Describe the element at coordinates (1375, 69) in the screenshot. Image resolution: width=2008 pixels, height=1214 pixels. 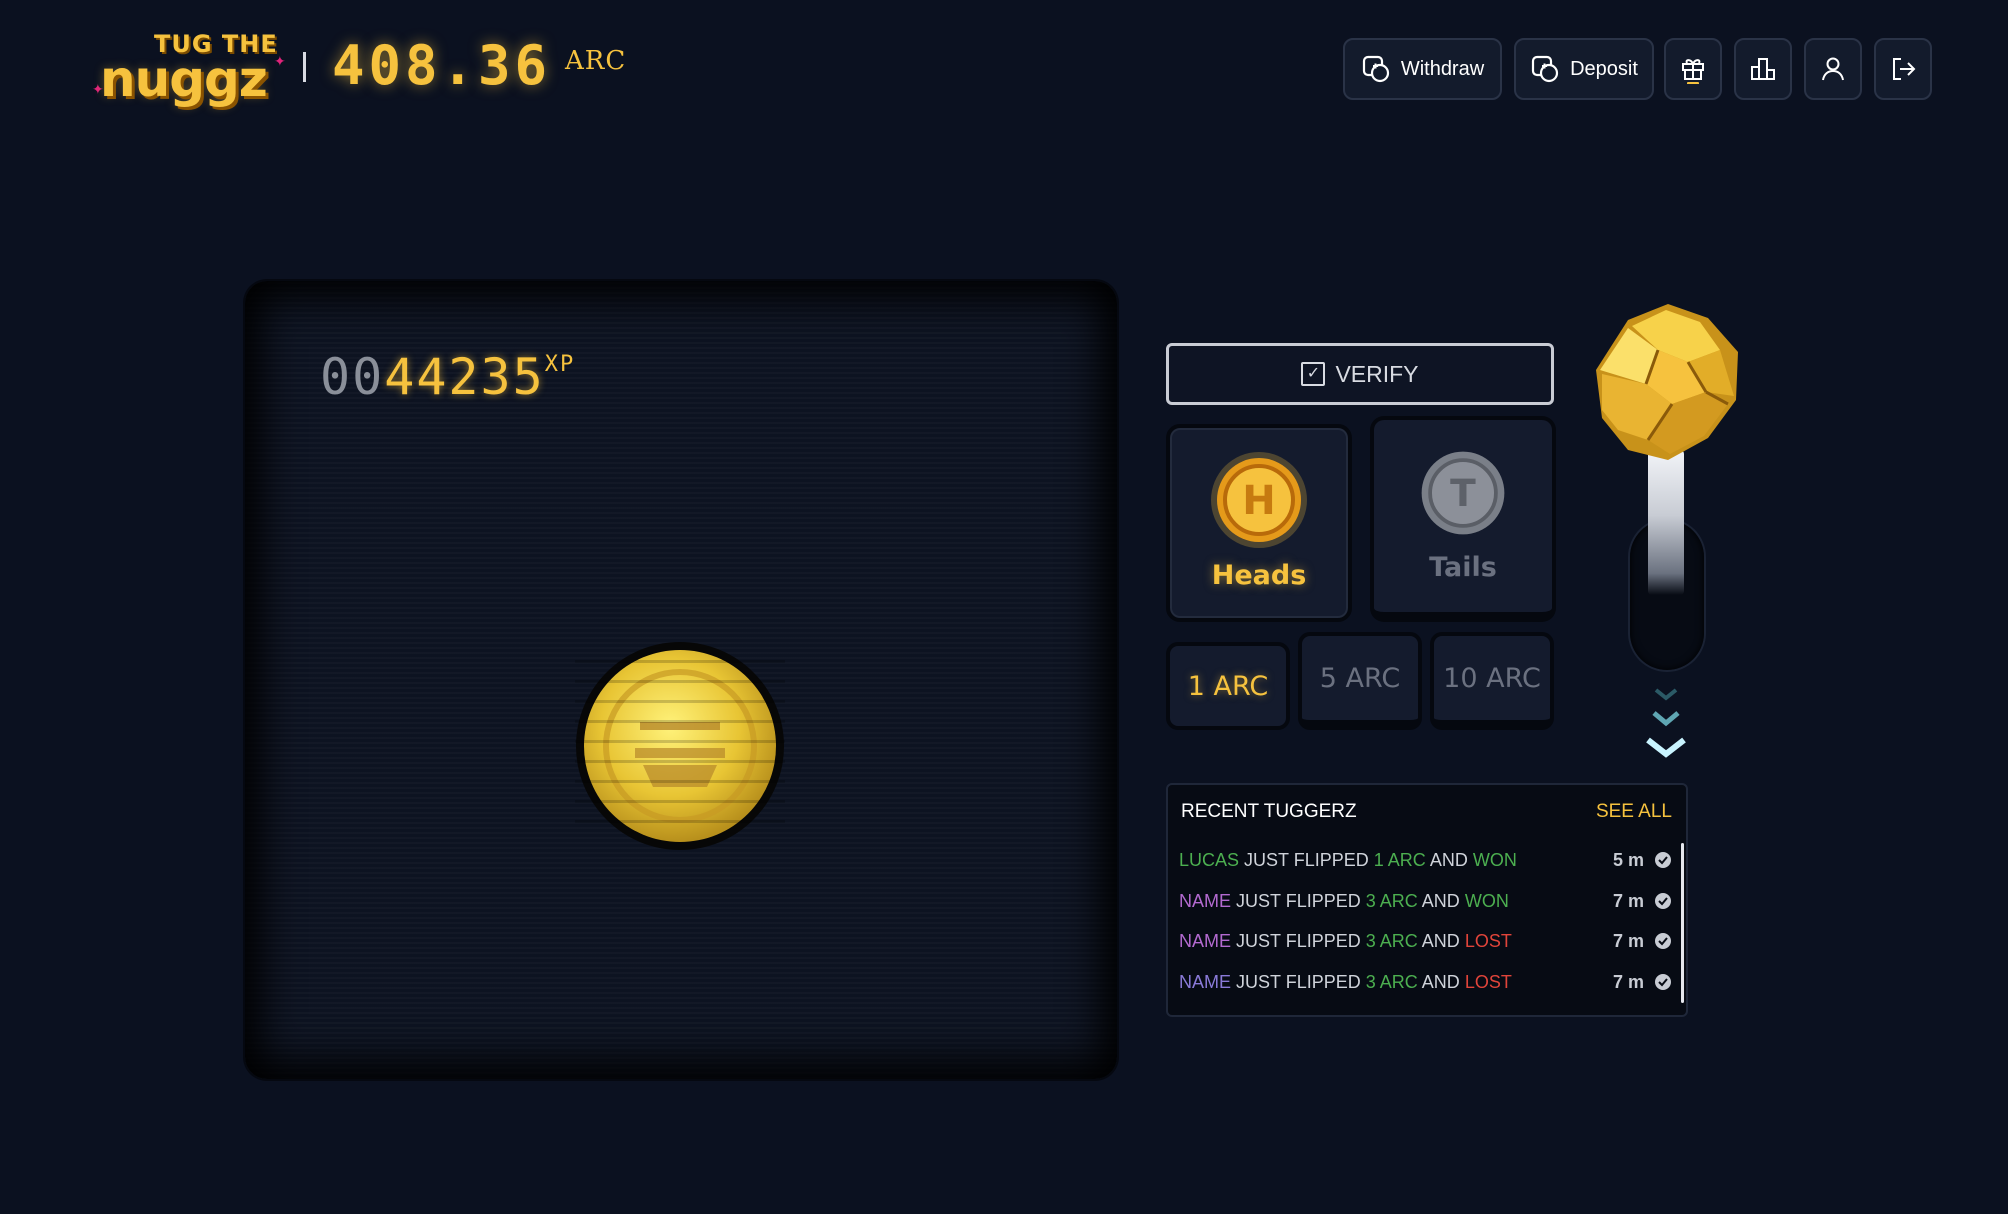
I see `withdraw-icon` at that location.